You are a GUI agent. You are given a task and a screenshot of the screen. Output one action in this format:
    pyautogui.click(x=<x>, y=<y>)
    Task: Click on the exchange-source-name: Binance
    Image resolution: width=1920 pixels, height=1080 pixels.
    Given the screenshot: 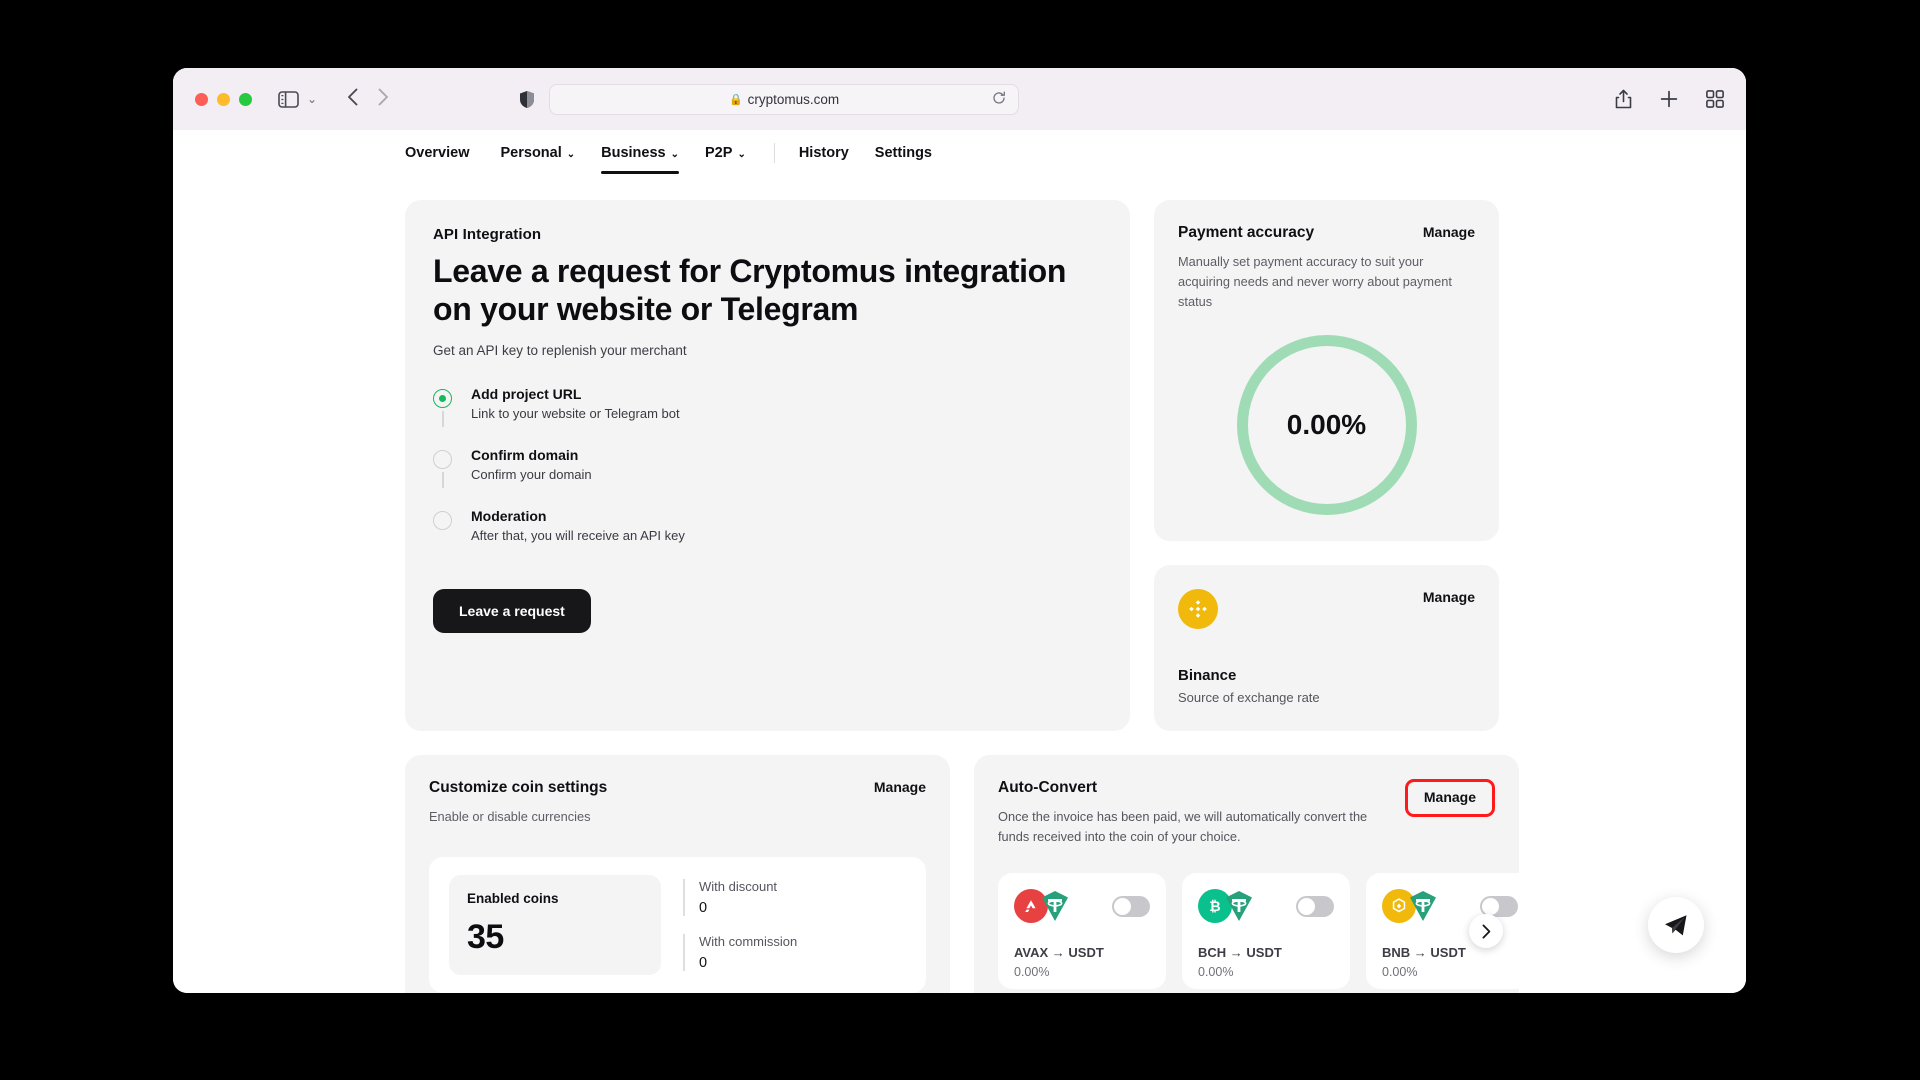 What is the action you would take?
    pyautogui.click(x=1207, y=676)
    